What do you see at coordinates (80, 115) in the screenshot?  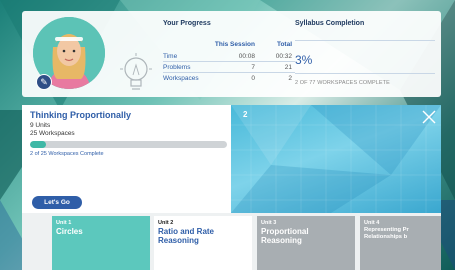 I see `unit-title: Thinking Proportionally` at bounding box center [80, 115].